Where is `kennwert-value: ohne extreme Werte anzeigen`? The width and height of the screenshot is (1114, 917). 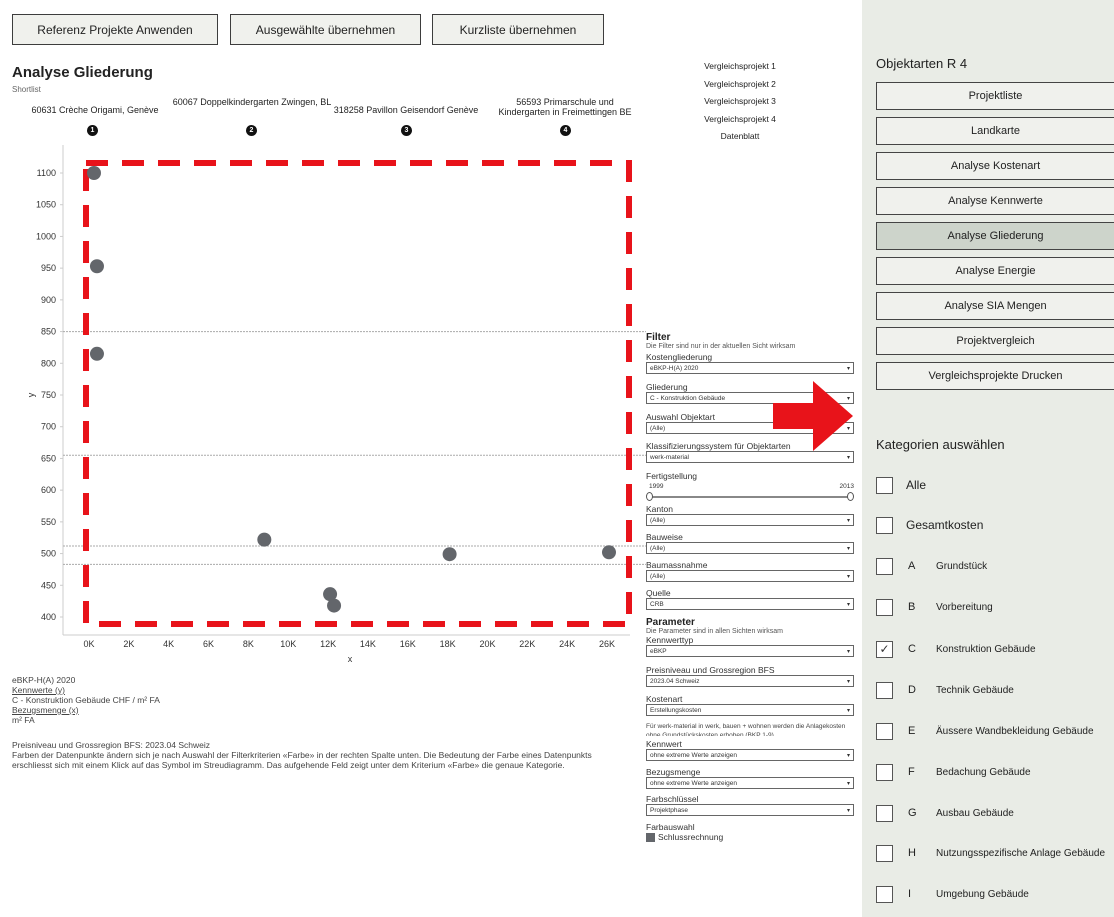
kennwert-value: ohne extreme Werte anzeigen is located at coordinates (693, 755).